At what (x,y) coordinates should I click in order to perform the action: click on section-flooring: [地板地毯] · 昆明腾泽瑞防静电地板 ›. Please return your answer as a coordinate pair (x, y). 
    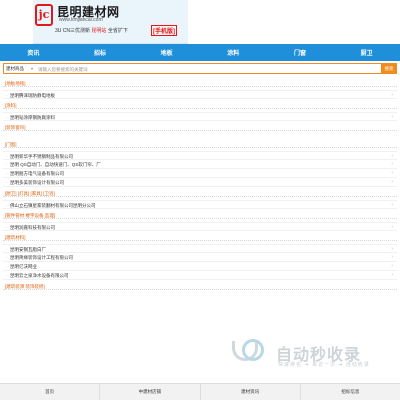
    Looking at the image, I should click on (200, 91).